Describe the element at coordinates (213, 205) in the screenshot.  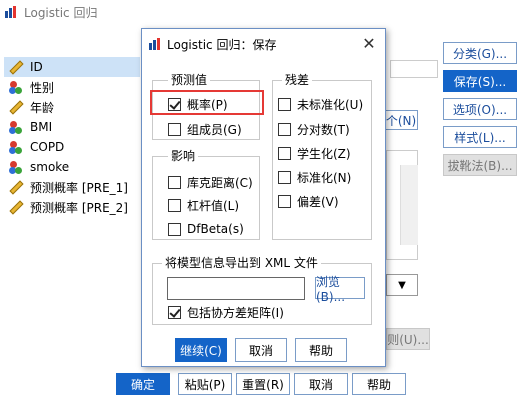
I see `leverage-label: 杠杆值(L)` at that location.